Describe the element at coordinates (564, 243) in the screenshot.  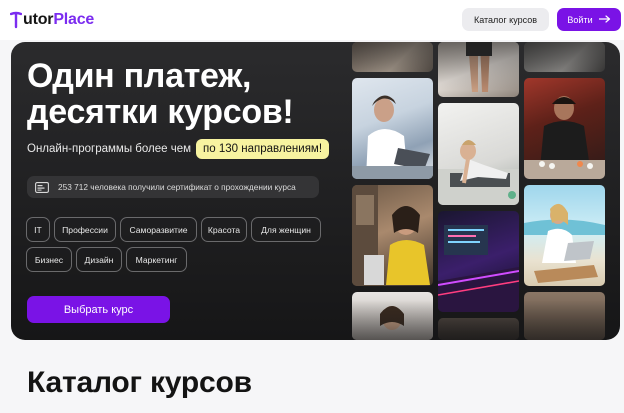
I see `photo-woman-beach-laptop-art` at that location.